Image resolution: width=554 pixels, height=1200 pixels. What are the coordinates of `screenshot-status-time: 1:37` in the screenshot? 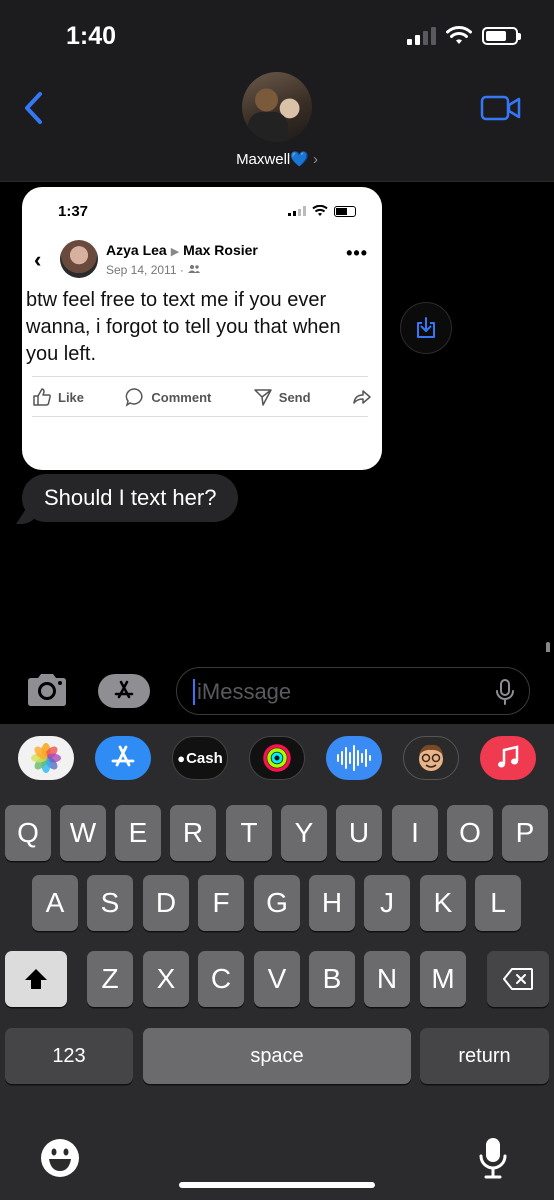 It's located at (73, 211).